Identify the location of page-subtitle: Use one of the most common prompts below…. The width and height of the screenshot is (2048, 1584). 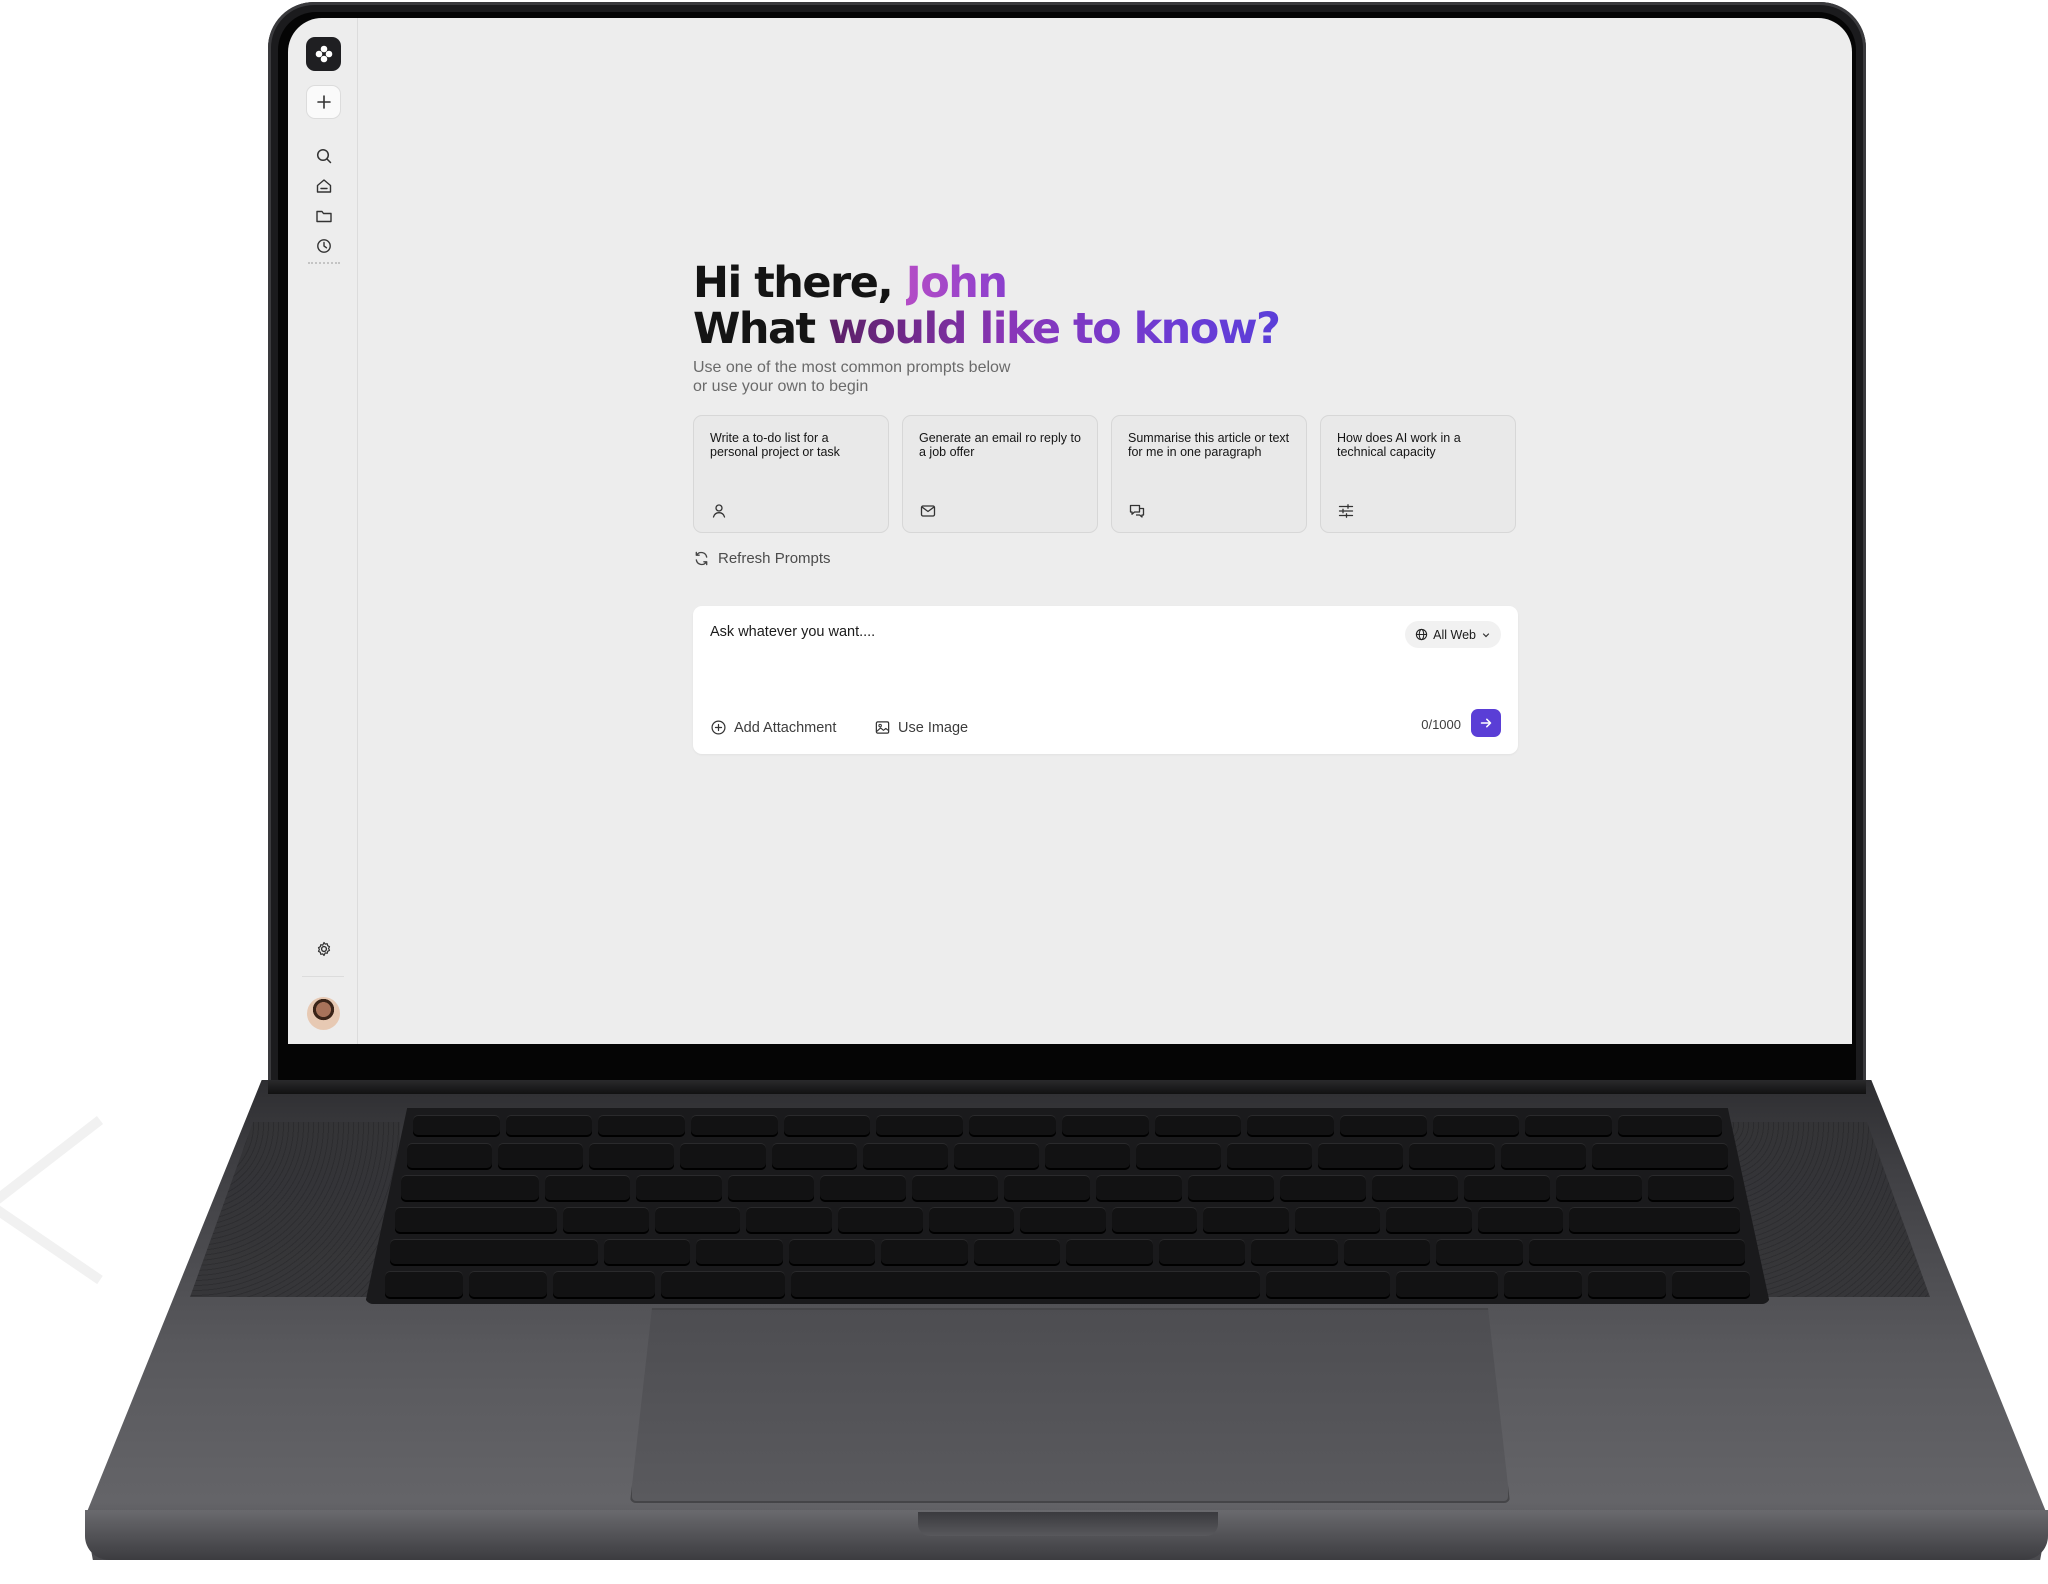
(852, 377).